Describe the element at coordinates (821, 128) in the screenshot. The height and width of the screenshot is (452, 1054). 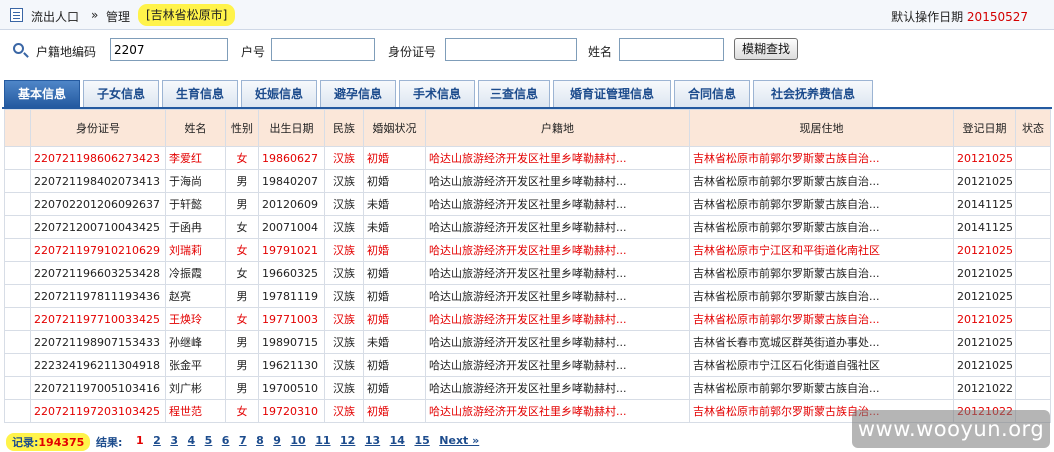
I see `col-current-address: 现居住地` at that location.